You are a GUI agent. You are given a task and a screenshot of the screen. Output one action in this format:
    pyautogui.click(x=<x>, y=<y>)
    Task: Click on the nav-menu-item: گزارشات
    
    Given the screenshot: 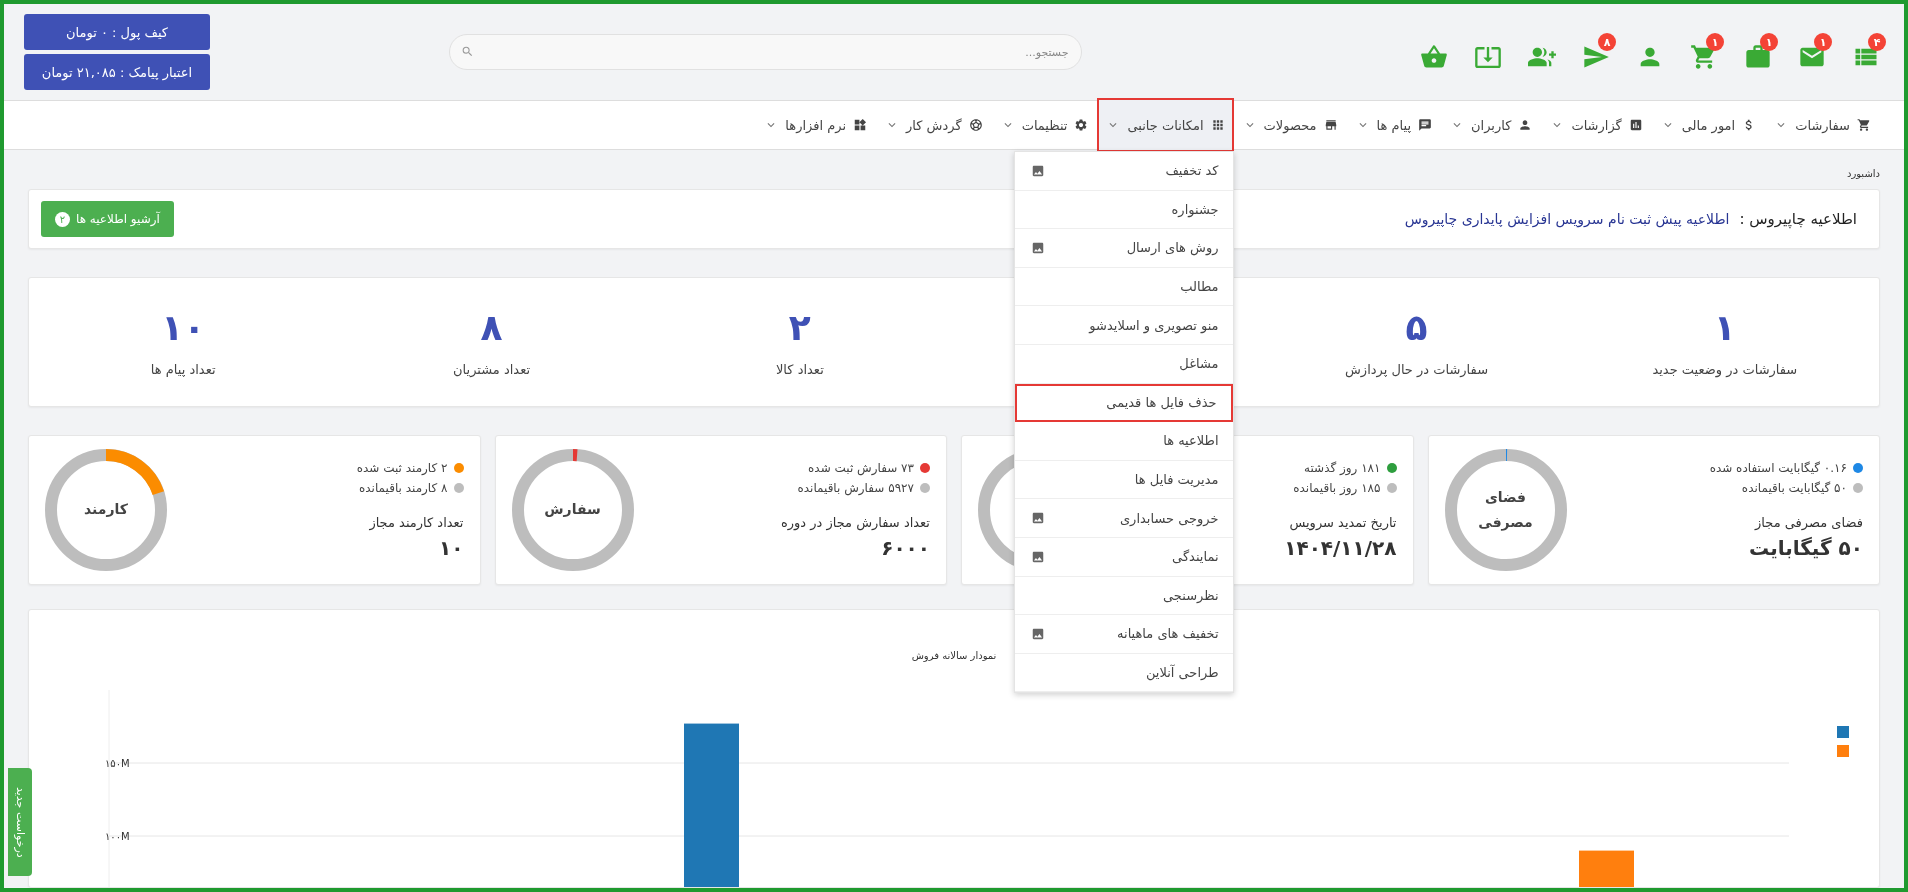 What is the action you would take?
    pyautogui.click(x=1596, y=125)
    